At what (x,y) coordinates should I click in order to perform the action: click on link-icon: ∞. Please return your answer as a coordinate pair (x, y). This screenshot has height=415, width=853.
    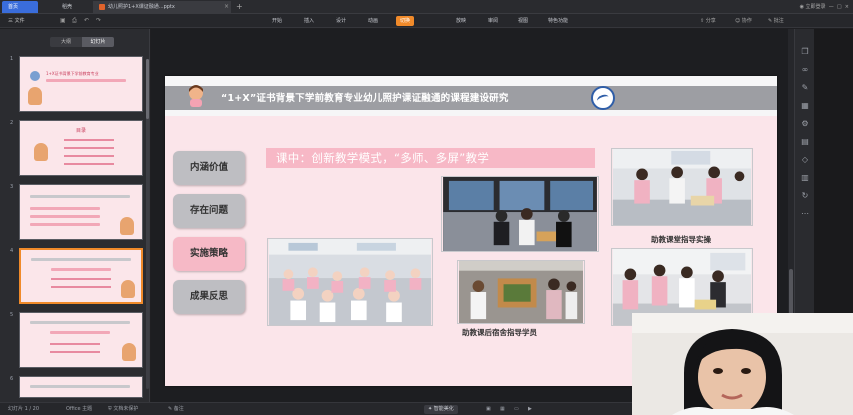
    Looking at the image, I should click on (805, 70).